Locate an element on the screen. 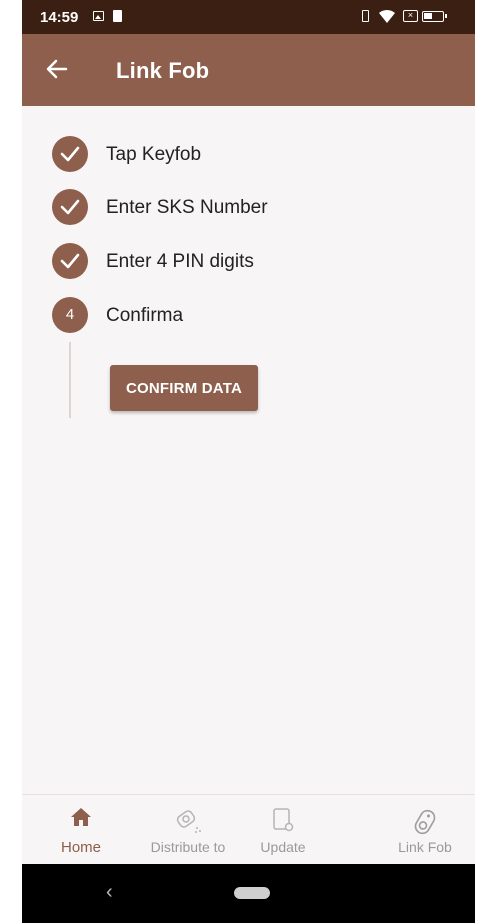 Image resolution: width=497 pixels, height=923 pixels. battery-icon is located at coordinates (434, 16).